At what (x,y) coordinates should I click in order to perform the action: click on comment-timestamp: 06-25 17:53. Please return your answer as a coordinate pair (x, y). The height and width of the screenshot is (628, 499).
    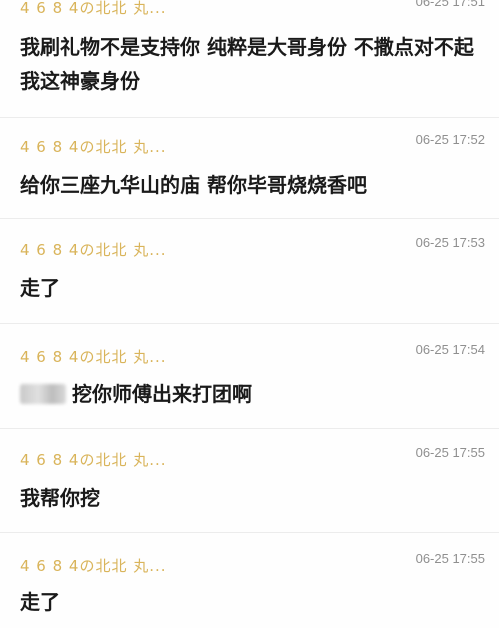
    Looking at the image, I should click on (450, 242).